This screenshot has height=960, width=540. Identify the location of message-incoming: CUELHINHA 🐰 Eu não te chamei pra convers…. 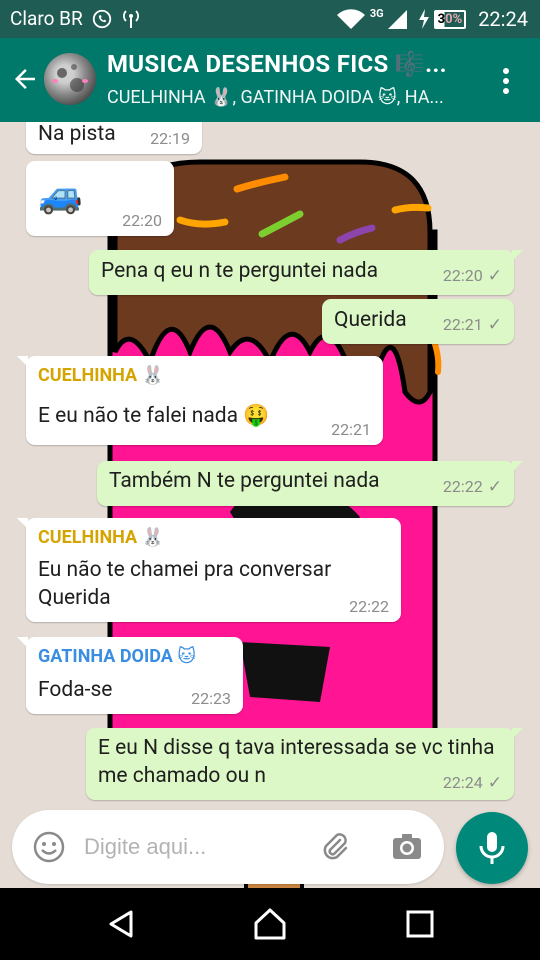
(209, 570).